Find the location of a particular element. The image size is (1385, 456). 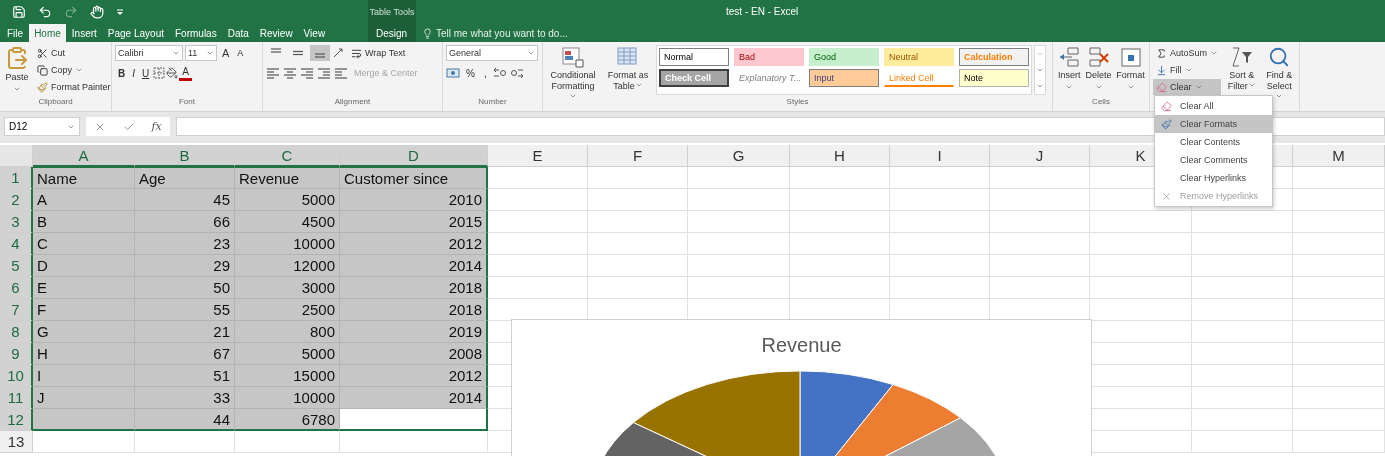

table-cell: E is located at coordinates (84, 288).